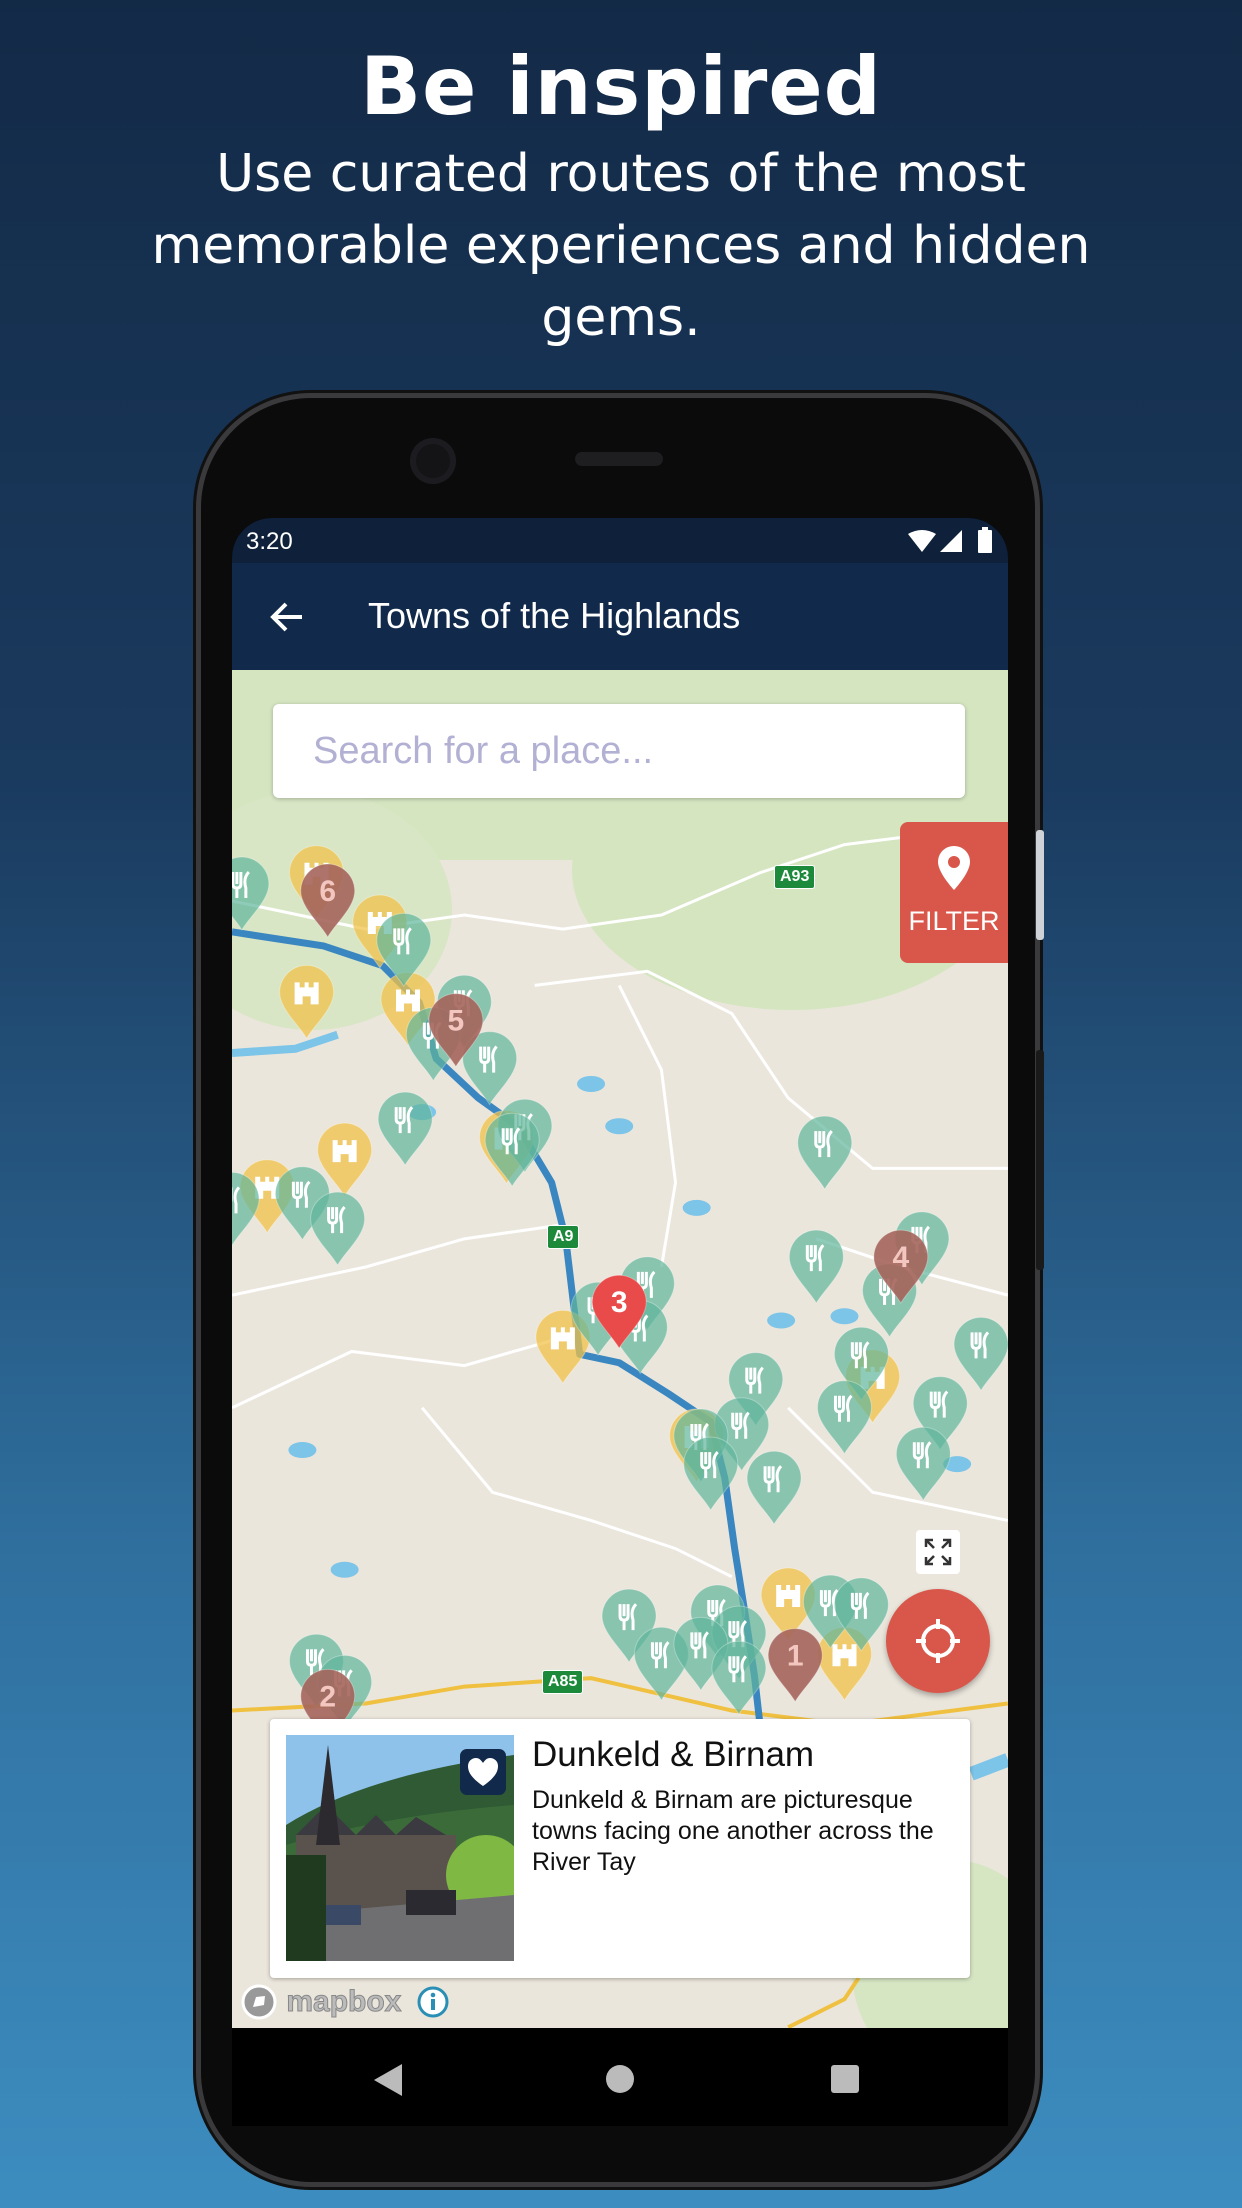  I want to click on filter-button: FILTER, so click(954, 892).